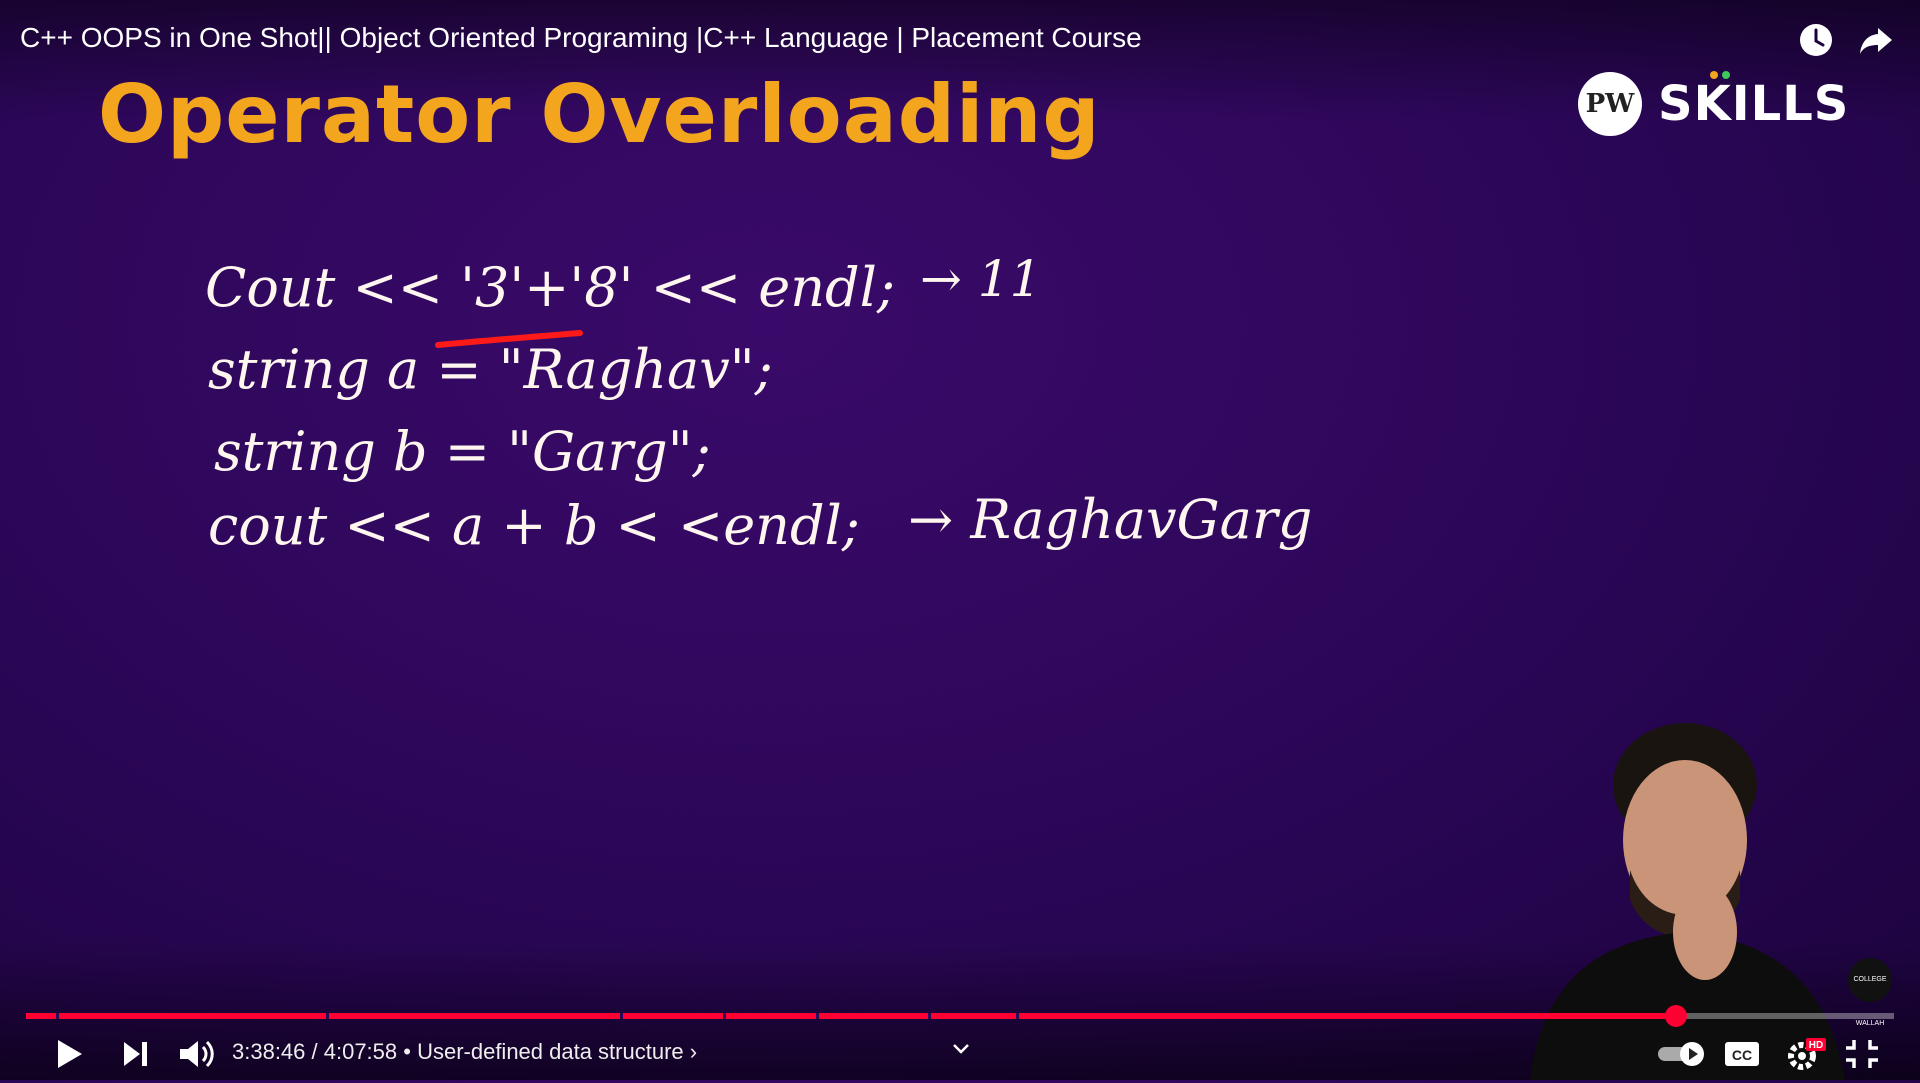 The height and width of the screenshot is (1083, 1920). I want to click on code-line-1: Cout << '3'+'8' << endl;, so click(550, 287).